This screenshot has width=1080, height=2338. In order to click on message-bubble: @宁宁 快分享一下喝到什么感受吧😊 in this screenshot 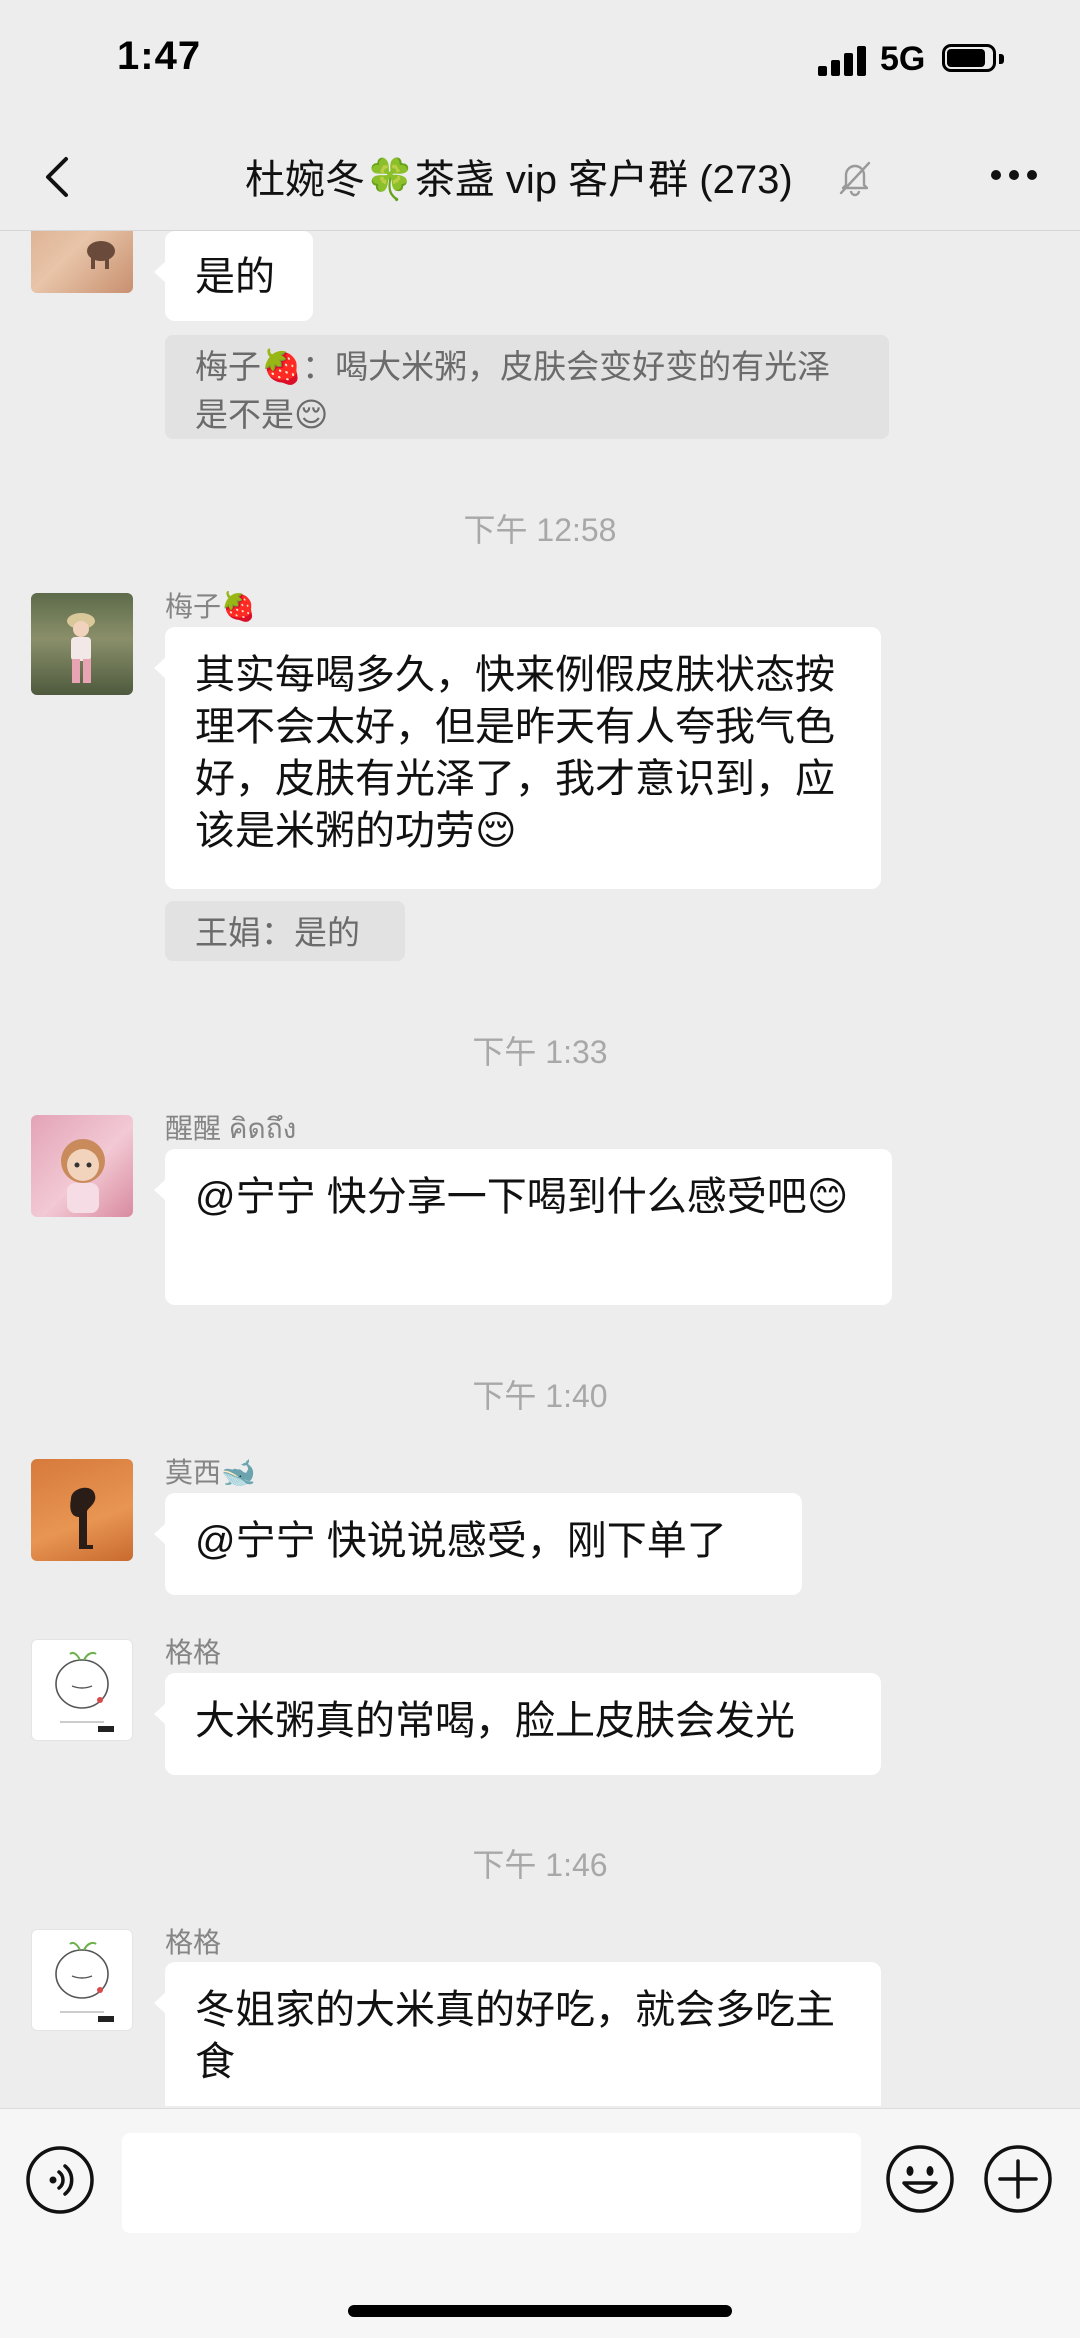, I will do `click(523, 1227)`.